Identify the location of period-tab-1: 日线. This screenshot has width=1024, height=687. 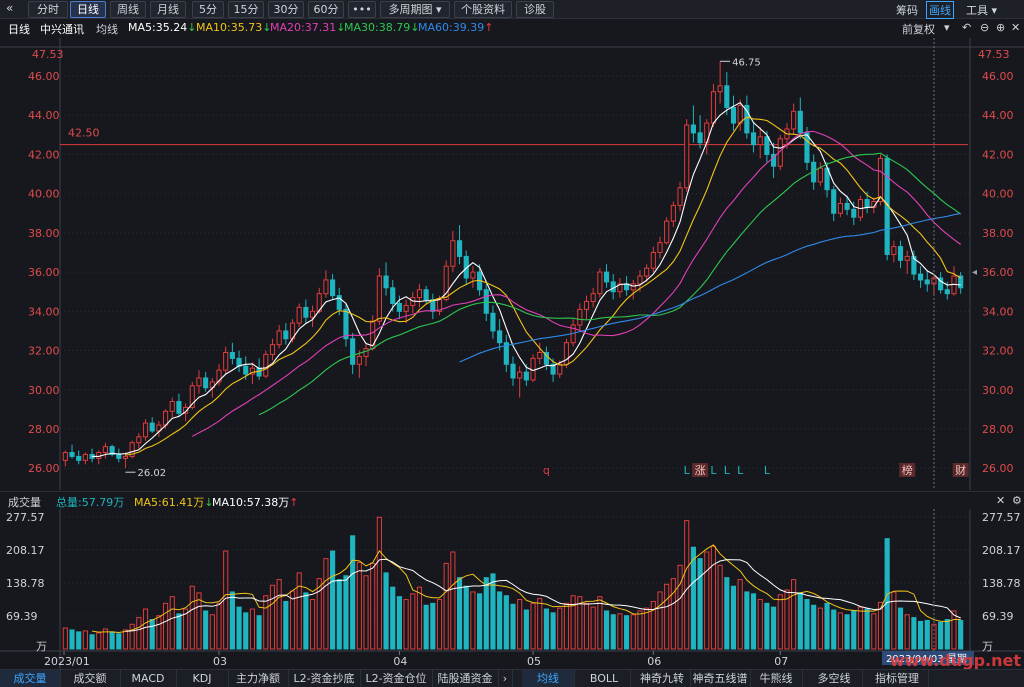
(88, 9).